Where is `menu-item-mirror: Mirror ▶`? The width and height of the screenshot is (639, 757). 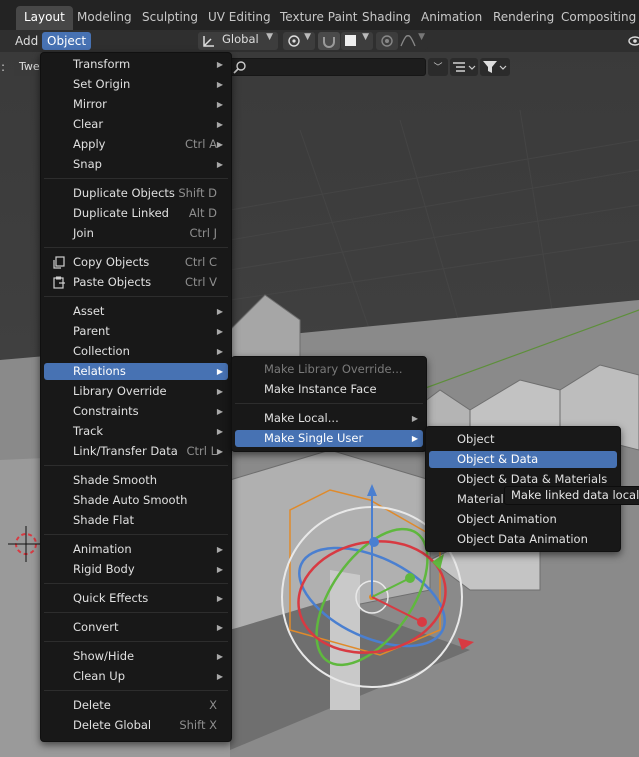 menu-item-mirror: Mirror ▶ is located at coordinates (136, 104).